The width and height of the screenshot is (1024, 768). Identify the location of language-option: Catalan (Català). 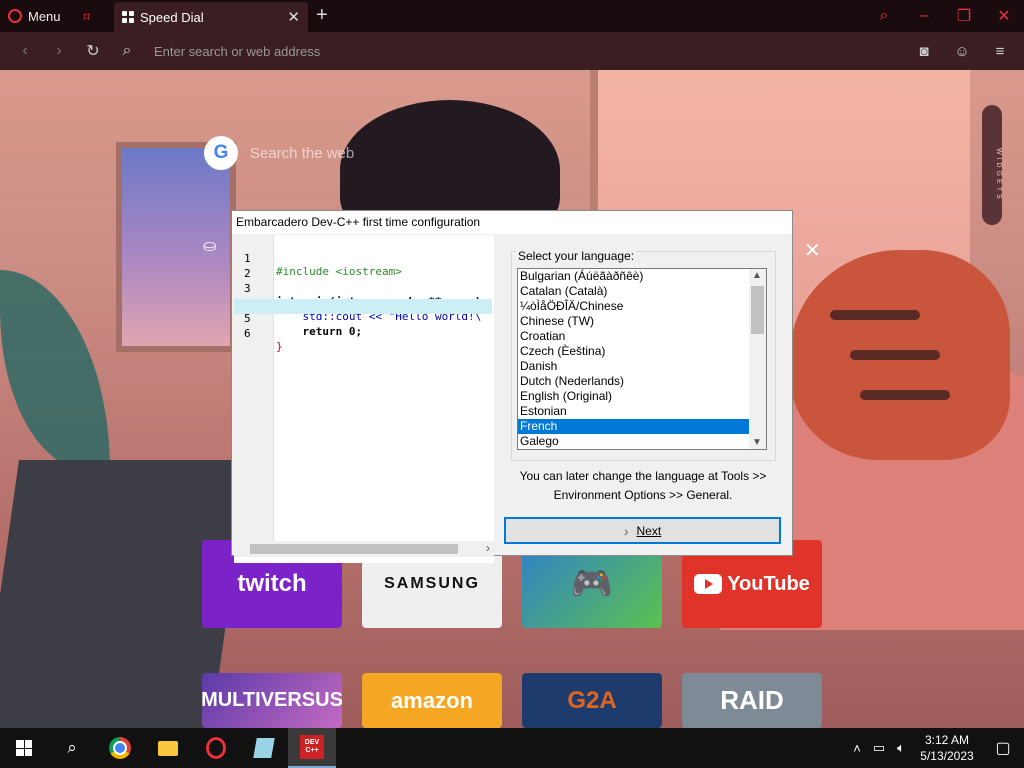
(633, 291).